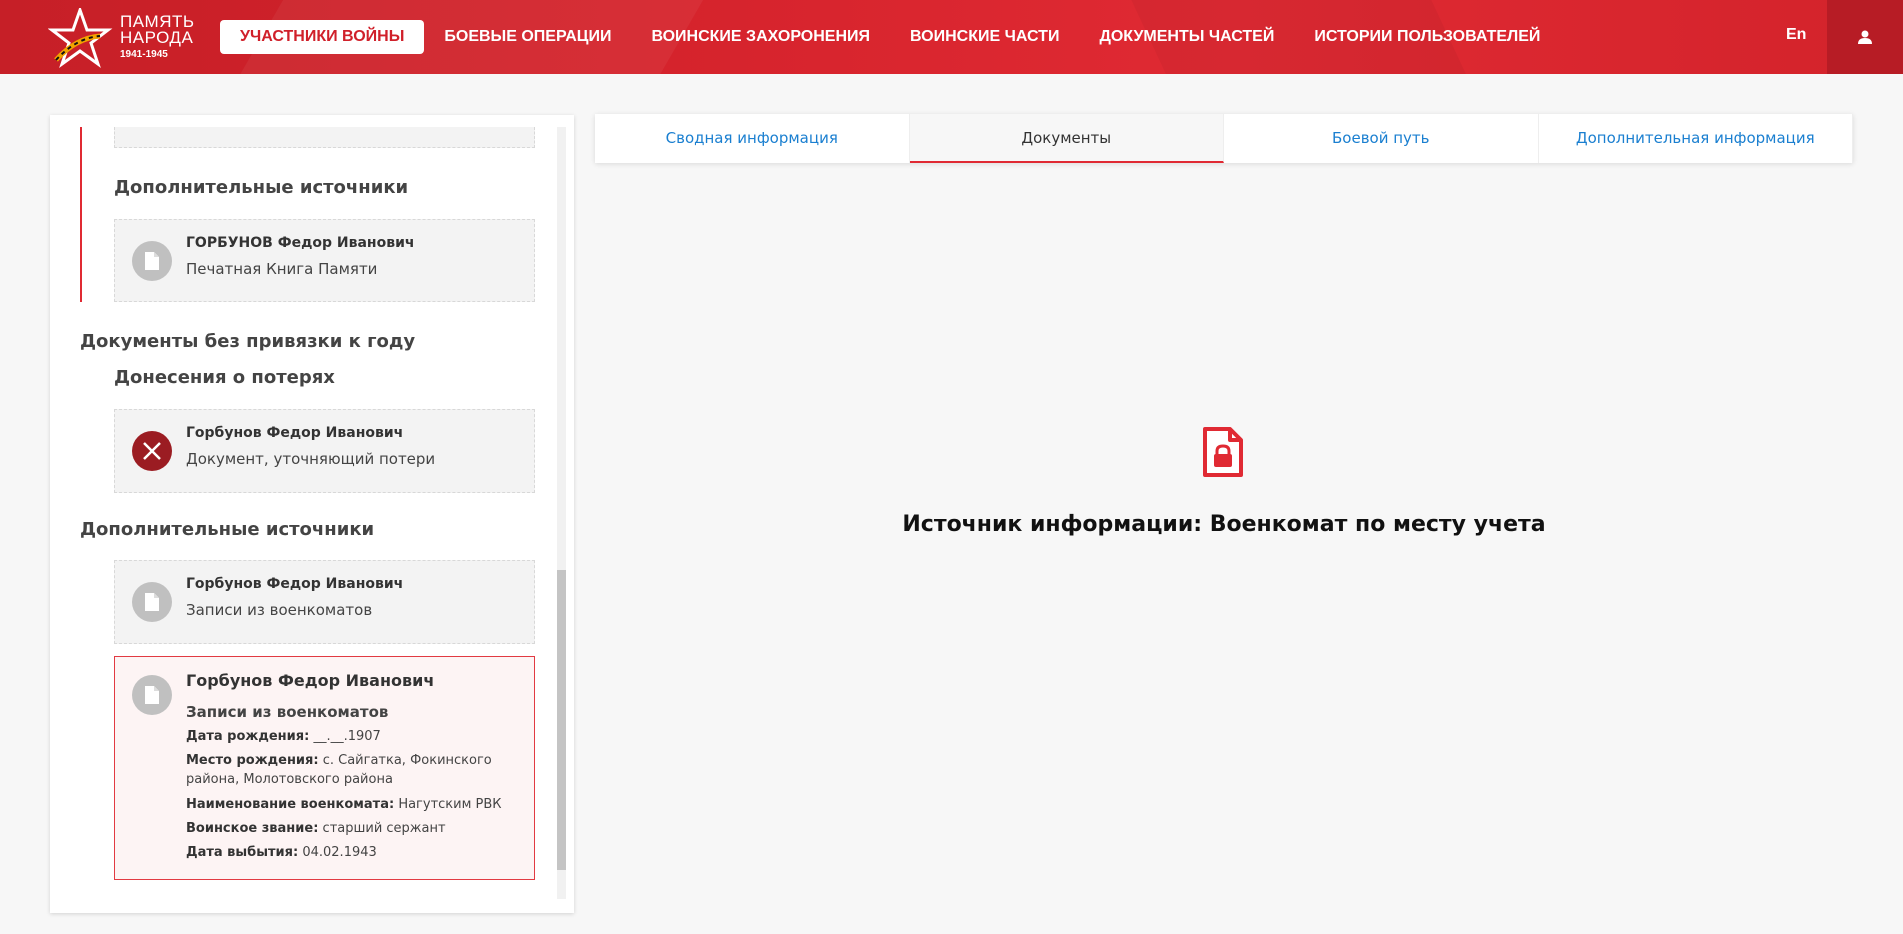  What do you see at coordinates (80, 38) in the screenshot?
I see `star-logo-icon` at bounding box center [80, 38].